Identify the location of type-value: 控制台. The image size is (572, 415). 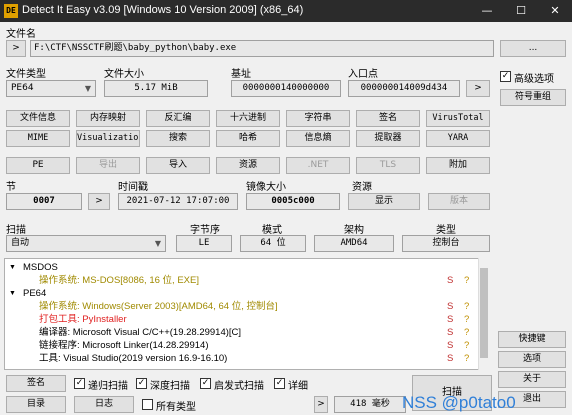
(446, 243).